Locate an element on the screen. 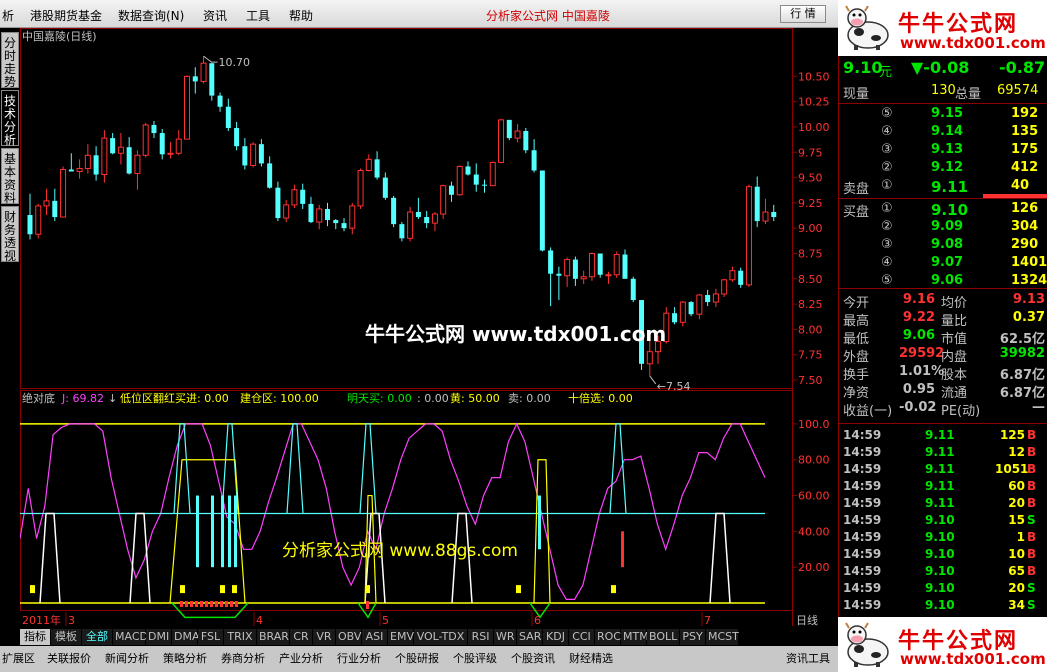 The image size is (1047, 672). indicator-tab: 指标 is located at coordinates (35, 637).